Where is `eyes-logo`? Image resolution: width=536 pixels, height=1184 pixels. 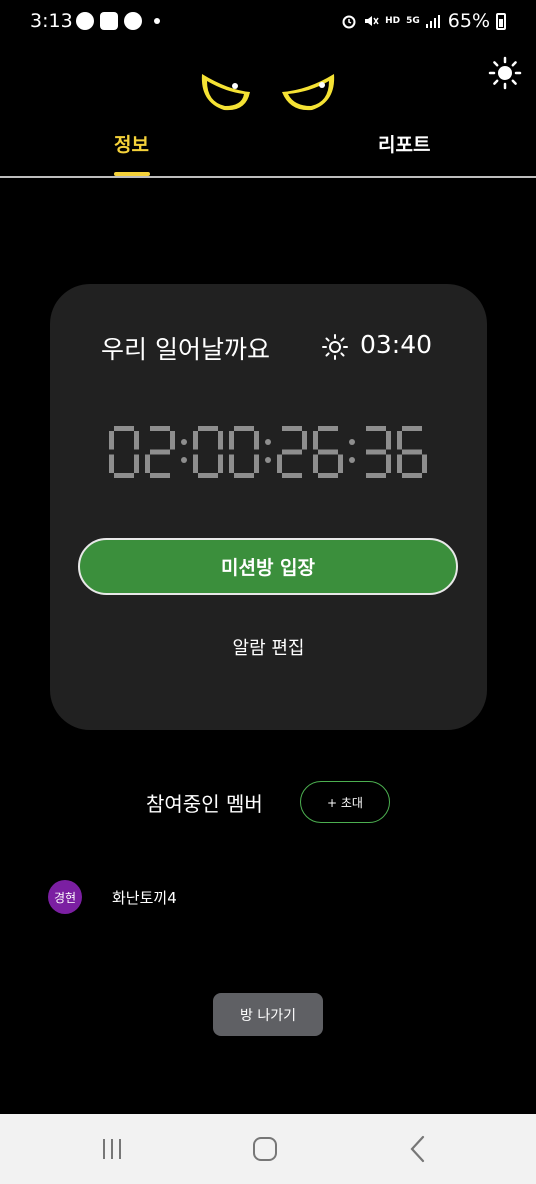
eyes-logo is located at coordinates (268, 92).